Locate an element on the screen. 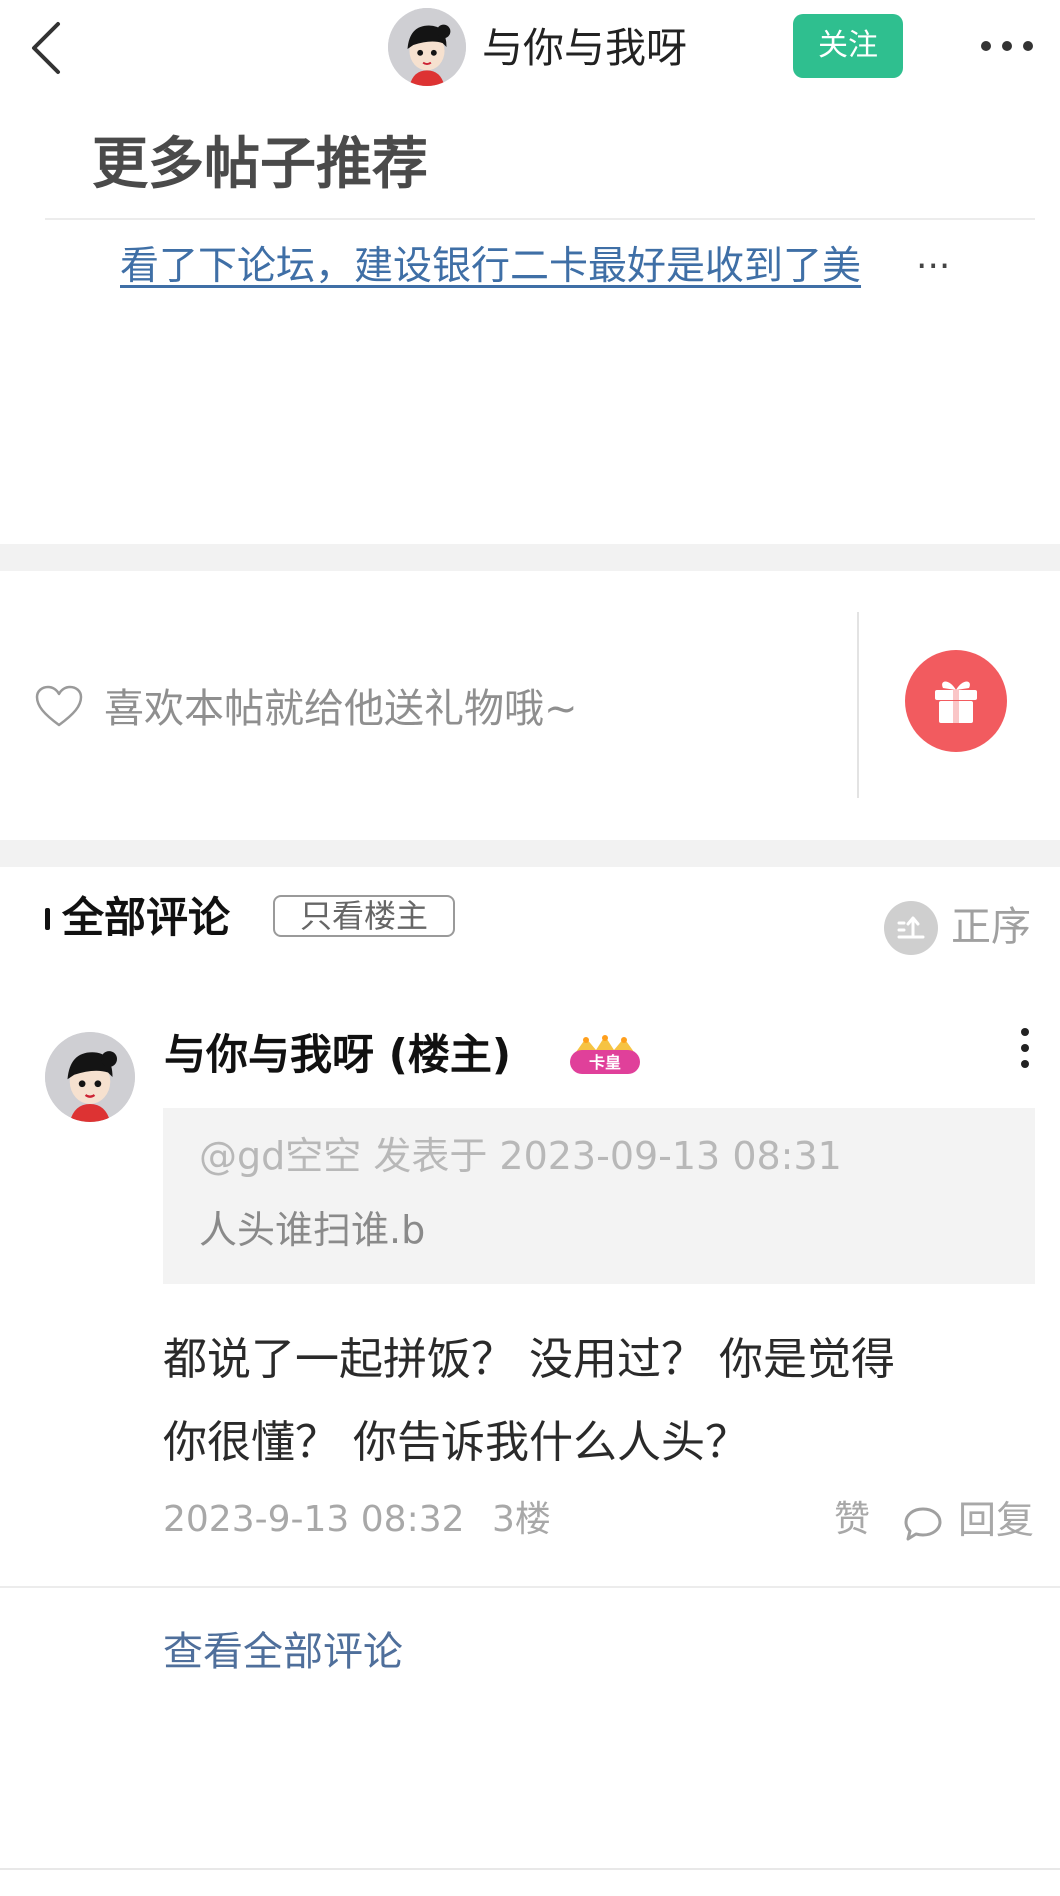  badge-label: 卡皇 is located at coordinates (605, 1062).